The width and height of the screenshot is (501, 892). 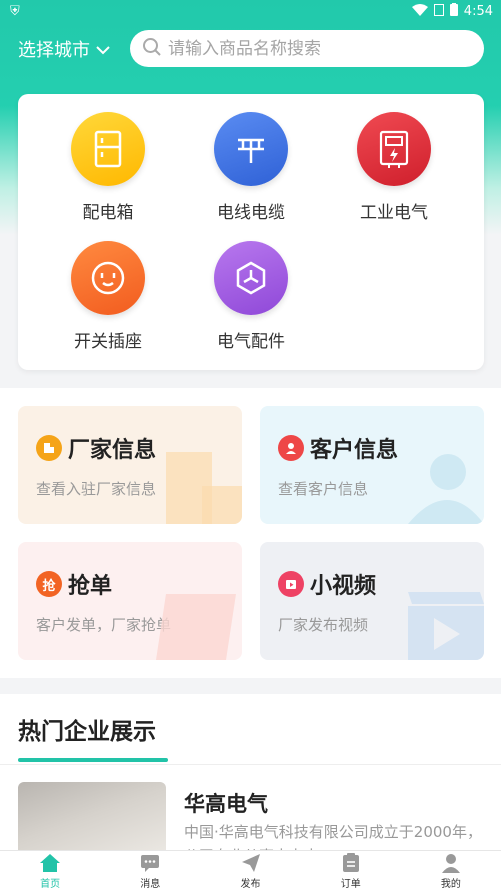 I want to click on tab-label: 发布, so click(x=250, y=884).